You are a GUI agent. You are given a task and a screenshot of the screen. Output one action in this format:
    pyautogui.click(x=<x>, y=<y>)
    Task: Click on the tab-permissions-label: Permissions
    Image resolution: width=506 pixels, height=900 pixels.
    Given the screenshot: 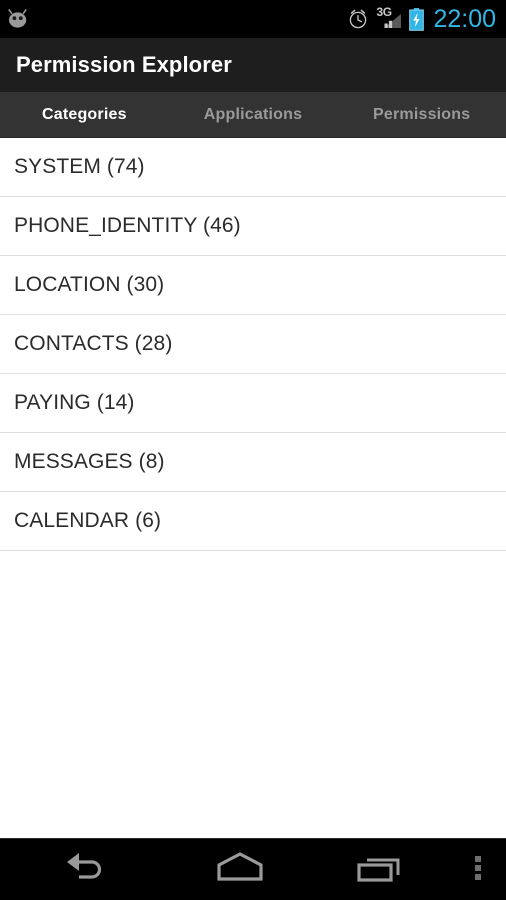 What is the action you would take?
    pyautogui.click(x=422, y=114)
    